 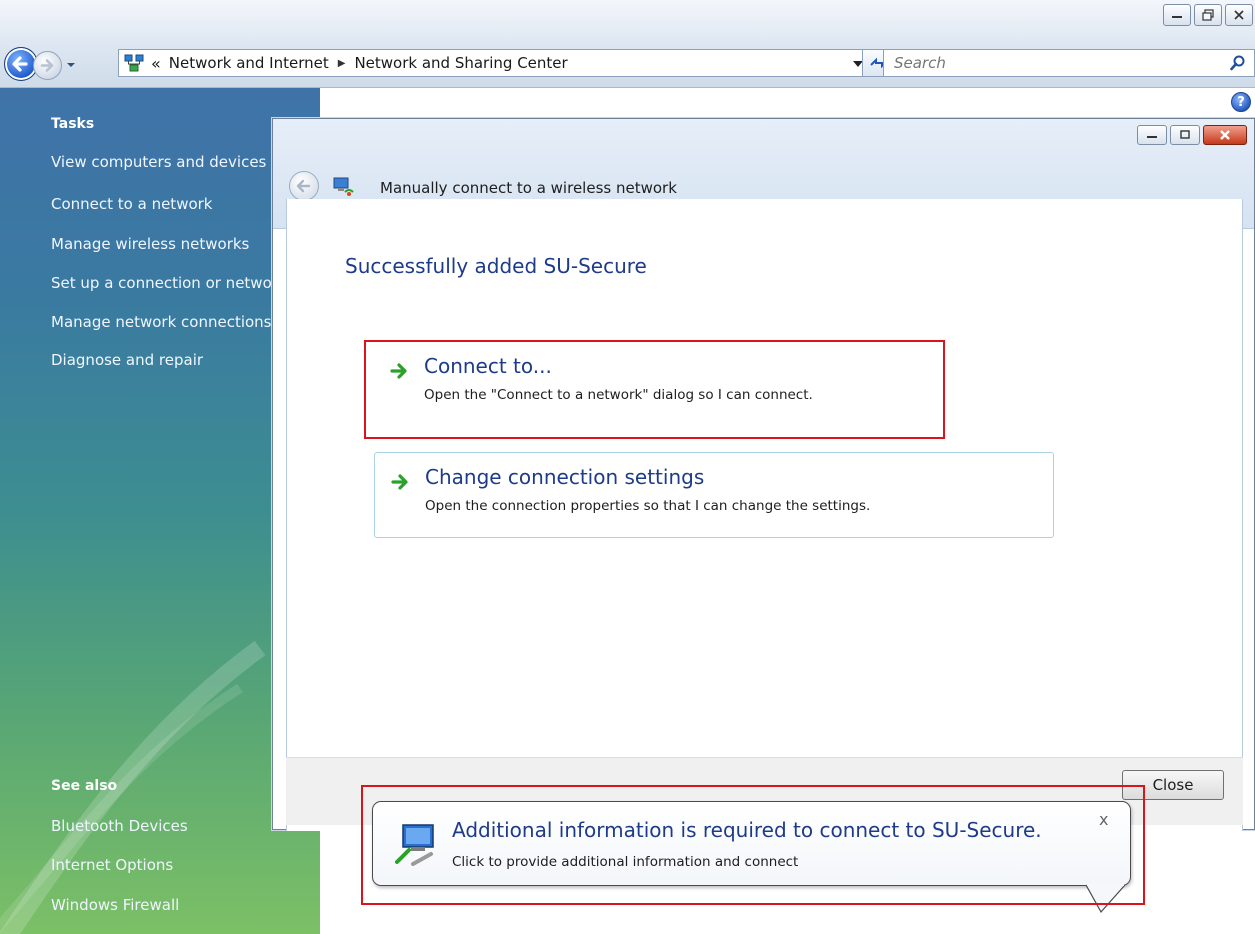 What do you see at coordinates (73, 124) in the screenshot?
I see `tasks-heading: Tasks` at bounding box center [73, 124].